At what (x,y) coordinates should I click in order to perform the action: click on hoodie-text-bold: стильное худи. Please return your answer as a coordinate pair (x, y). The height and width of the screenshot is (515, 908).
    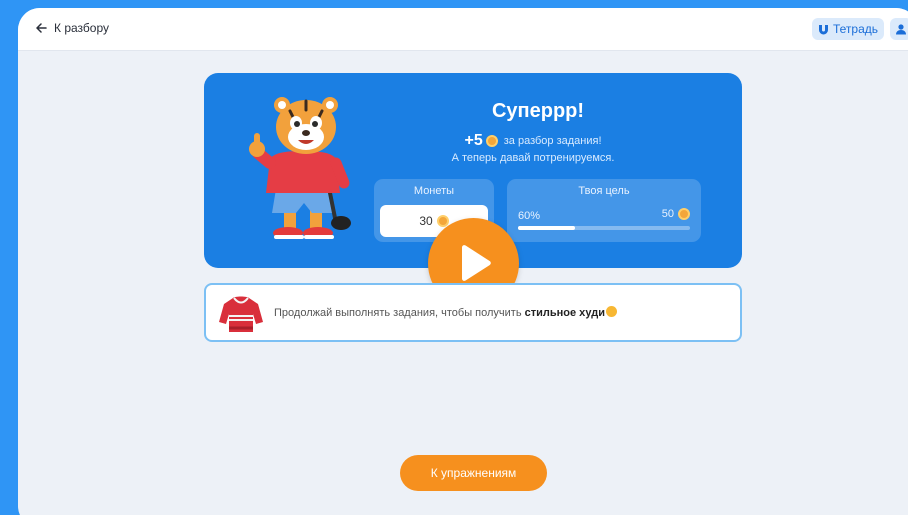
    Looking at the image, I should click on (565, 313).